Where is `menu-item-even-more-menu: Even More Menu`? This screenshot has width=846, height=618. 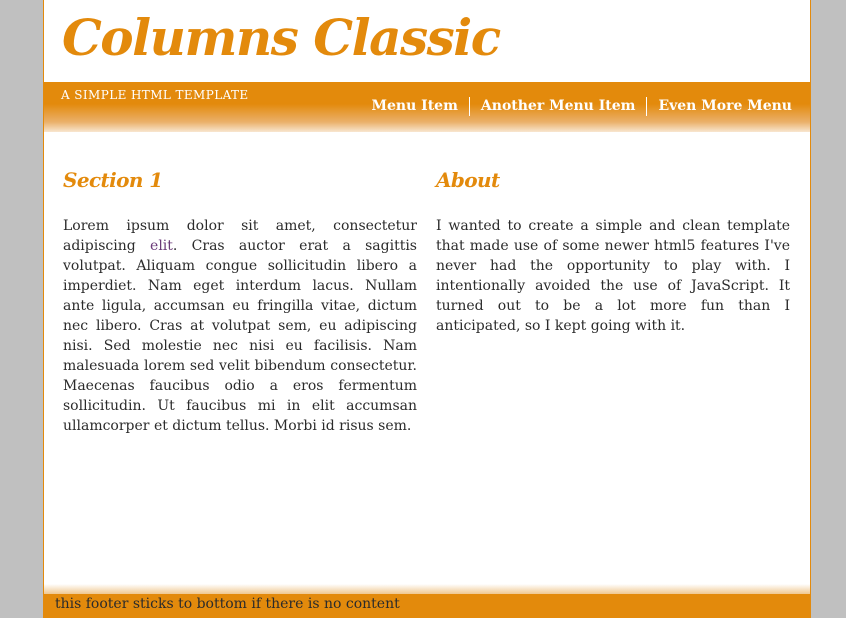 menu-item-even-more-menu: Even More Menu is located at coordinates (719, 106).